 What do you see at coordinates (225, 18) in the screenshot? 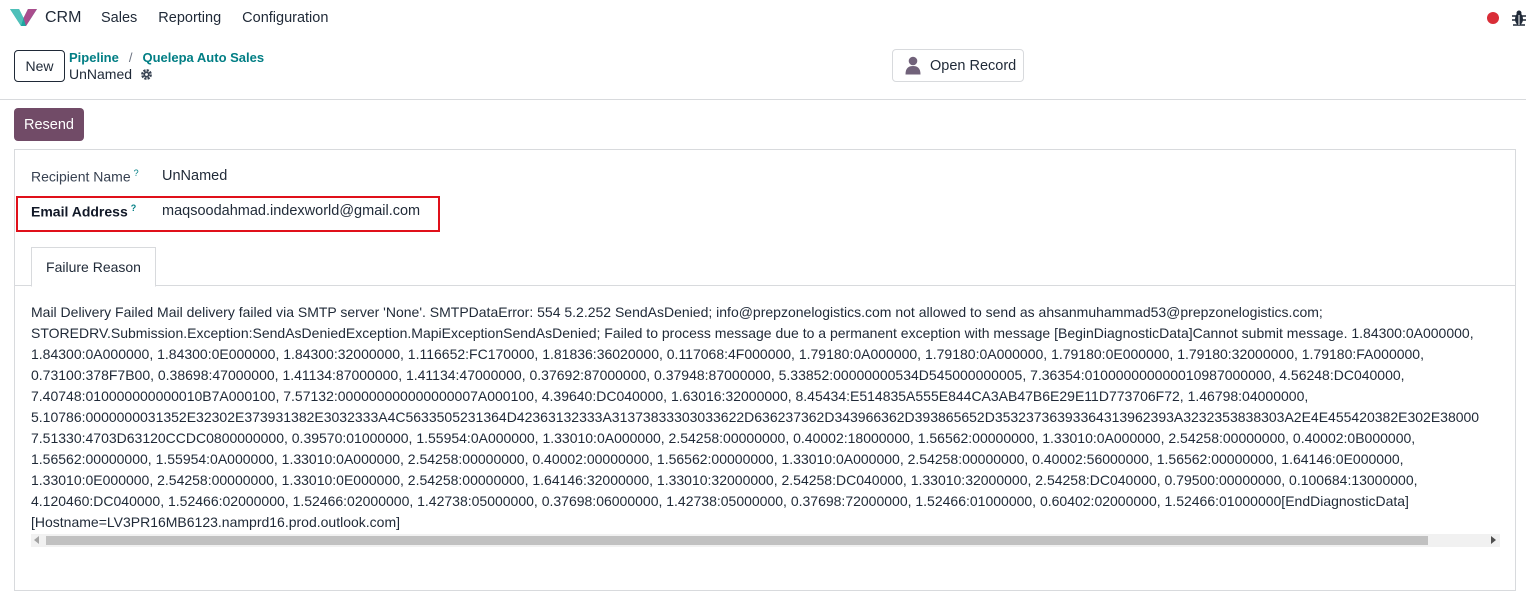
I see `main-menu: Sales Reporting Configuration` at bounding box center [225, 18].